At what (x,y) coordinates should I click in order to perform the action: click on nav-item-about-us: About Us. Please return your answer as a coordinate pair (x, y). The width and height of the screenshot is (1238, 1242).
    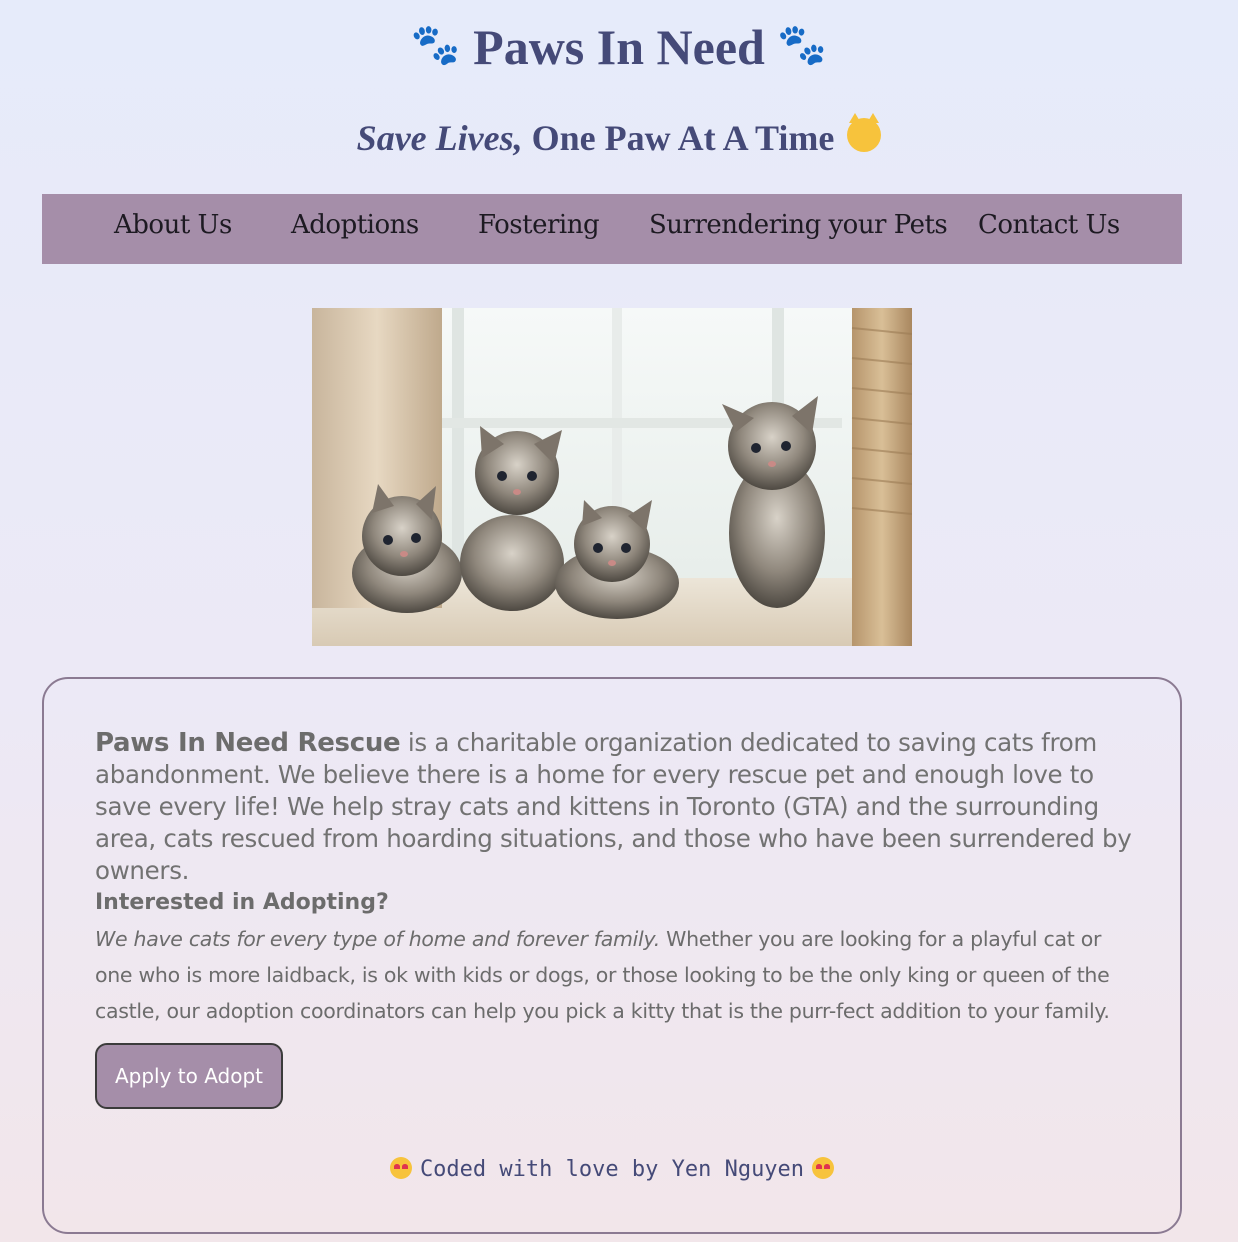
    Looking at the image, I should click on (173, 229).